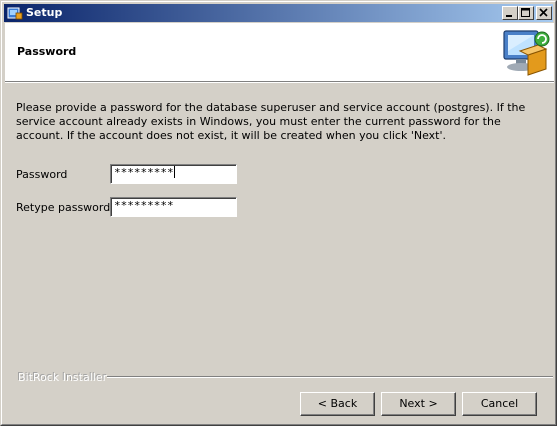  I want to click on setup-app-icon, so click(15, 13).